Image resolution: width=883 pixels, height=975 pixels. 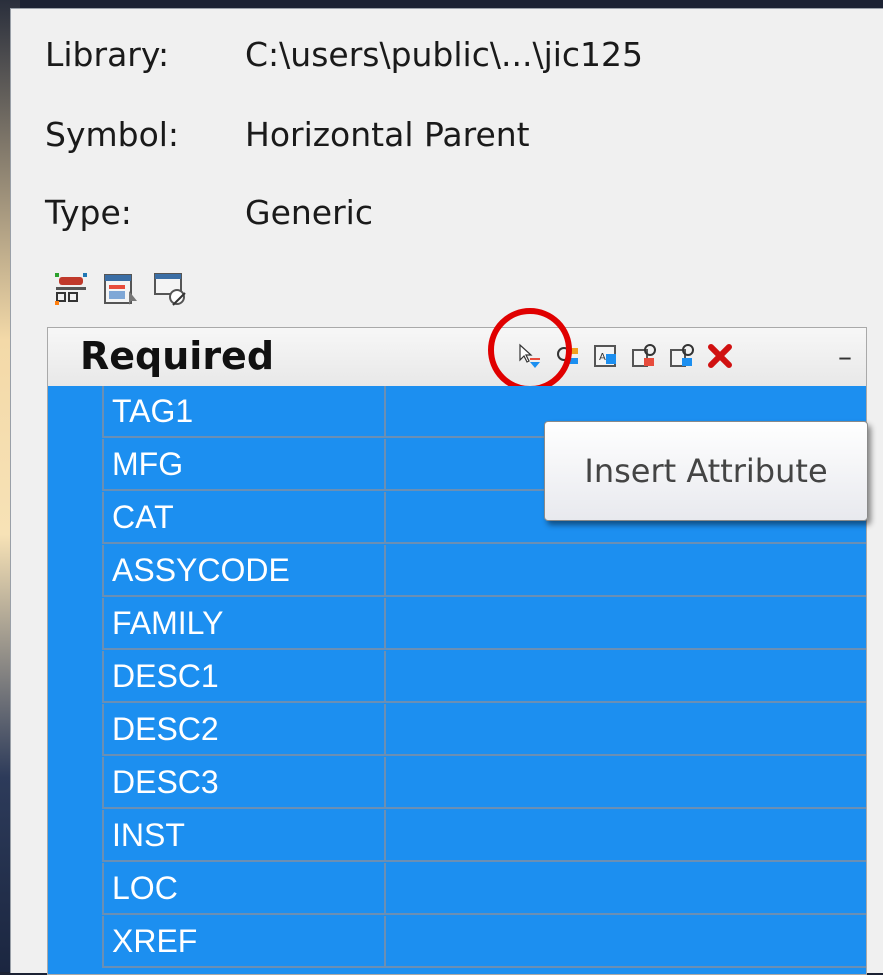 I want to click on properties-edit-icon, so click(x=171, y=289).